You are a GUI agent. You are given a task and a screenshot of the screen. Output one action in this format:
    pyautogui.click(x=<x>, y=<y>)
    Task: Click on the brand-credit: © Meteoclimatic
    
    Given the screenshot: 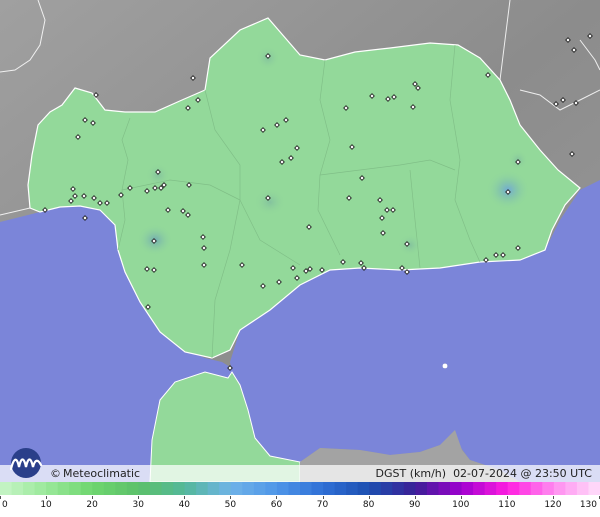 What is the action you would take?
    pyautogui.click(x=95, y=473)
    